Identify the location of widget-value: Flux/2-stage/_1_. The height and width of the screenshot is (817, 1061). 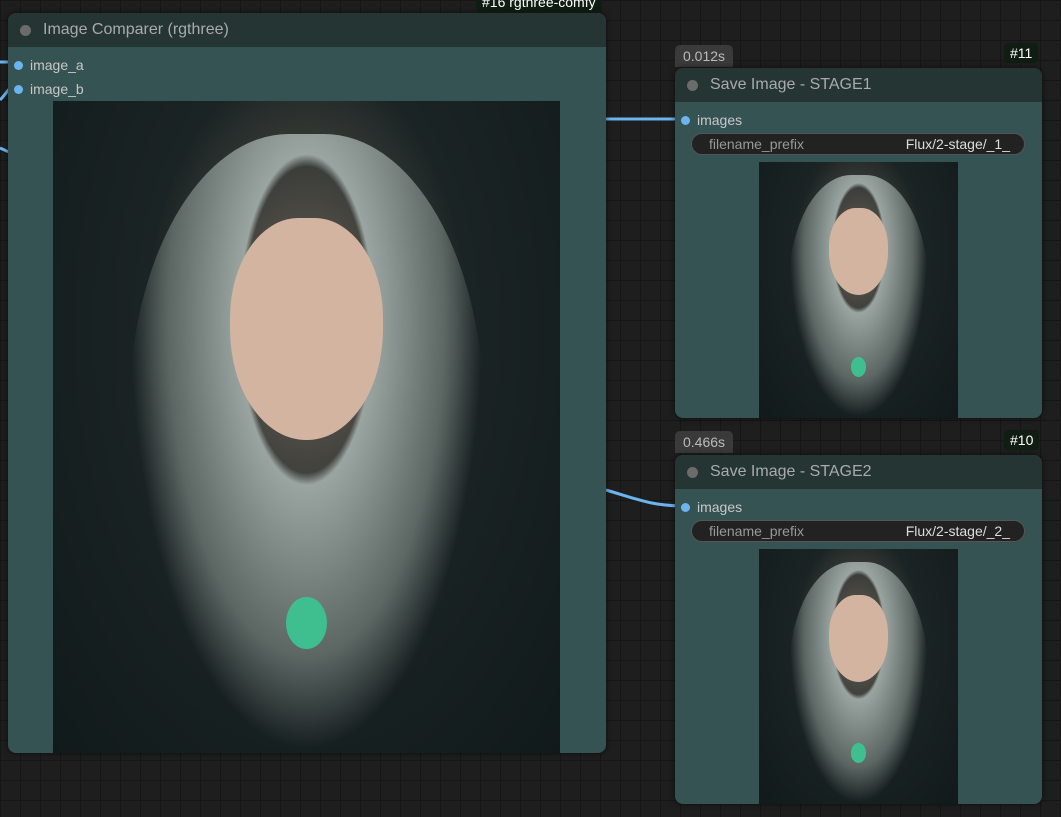
(957, 144).